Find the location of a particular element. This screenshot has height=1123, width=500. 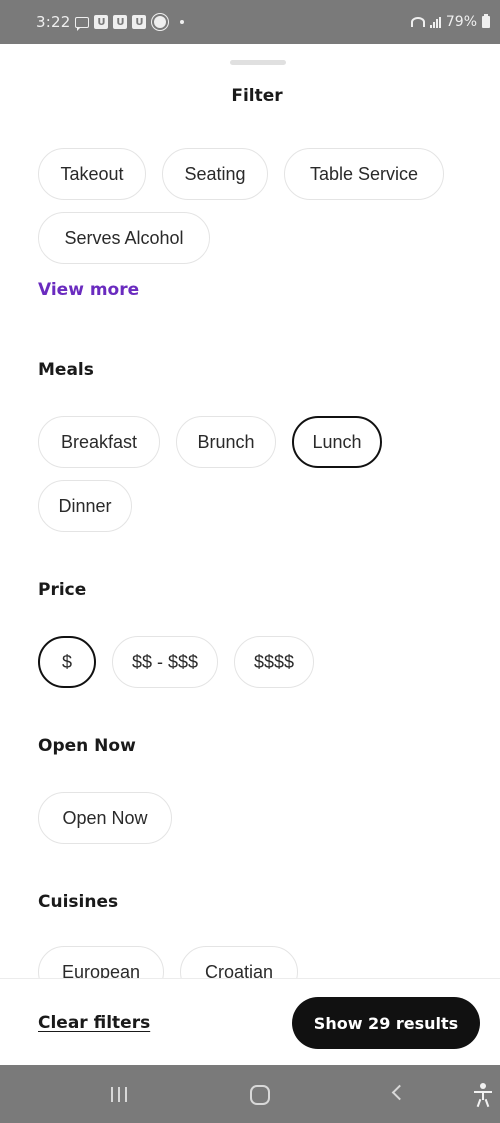

chip-breakfast: Breakfast is located at coordinates (99, 442).